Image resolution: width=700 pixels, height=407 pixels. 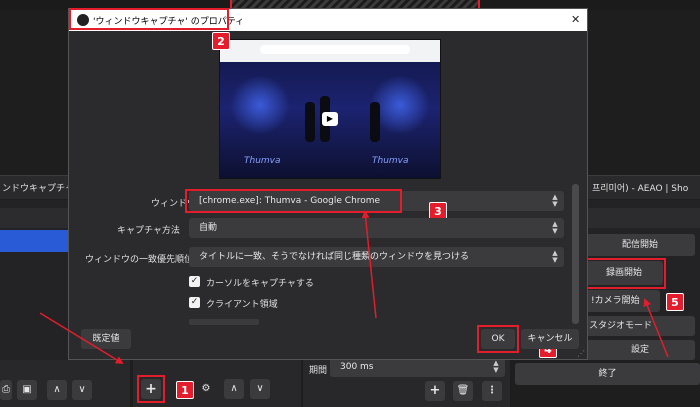 What do you see at coordinates (656, 328) in the screenshot?
I see `arrow-to-record-button` at bounding box center [656, 328].